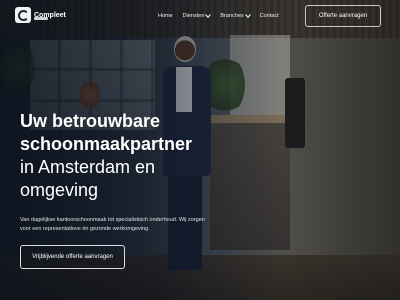 The height and width of the screenshot is (300, 400). I want to click on free-quote-button: Vrijblijvende offerte aanvragen, so click(72, 257).